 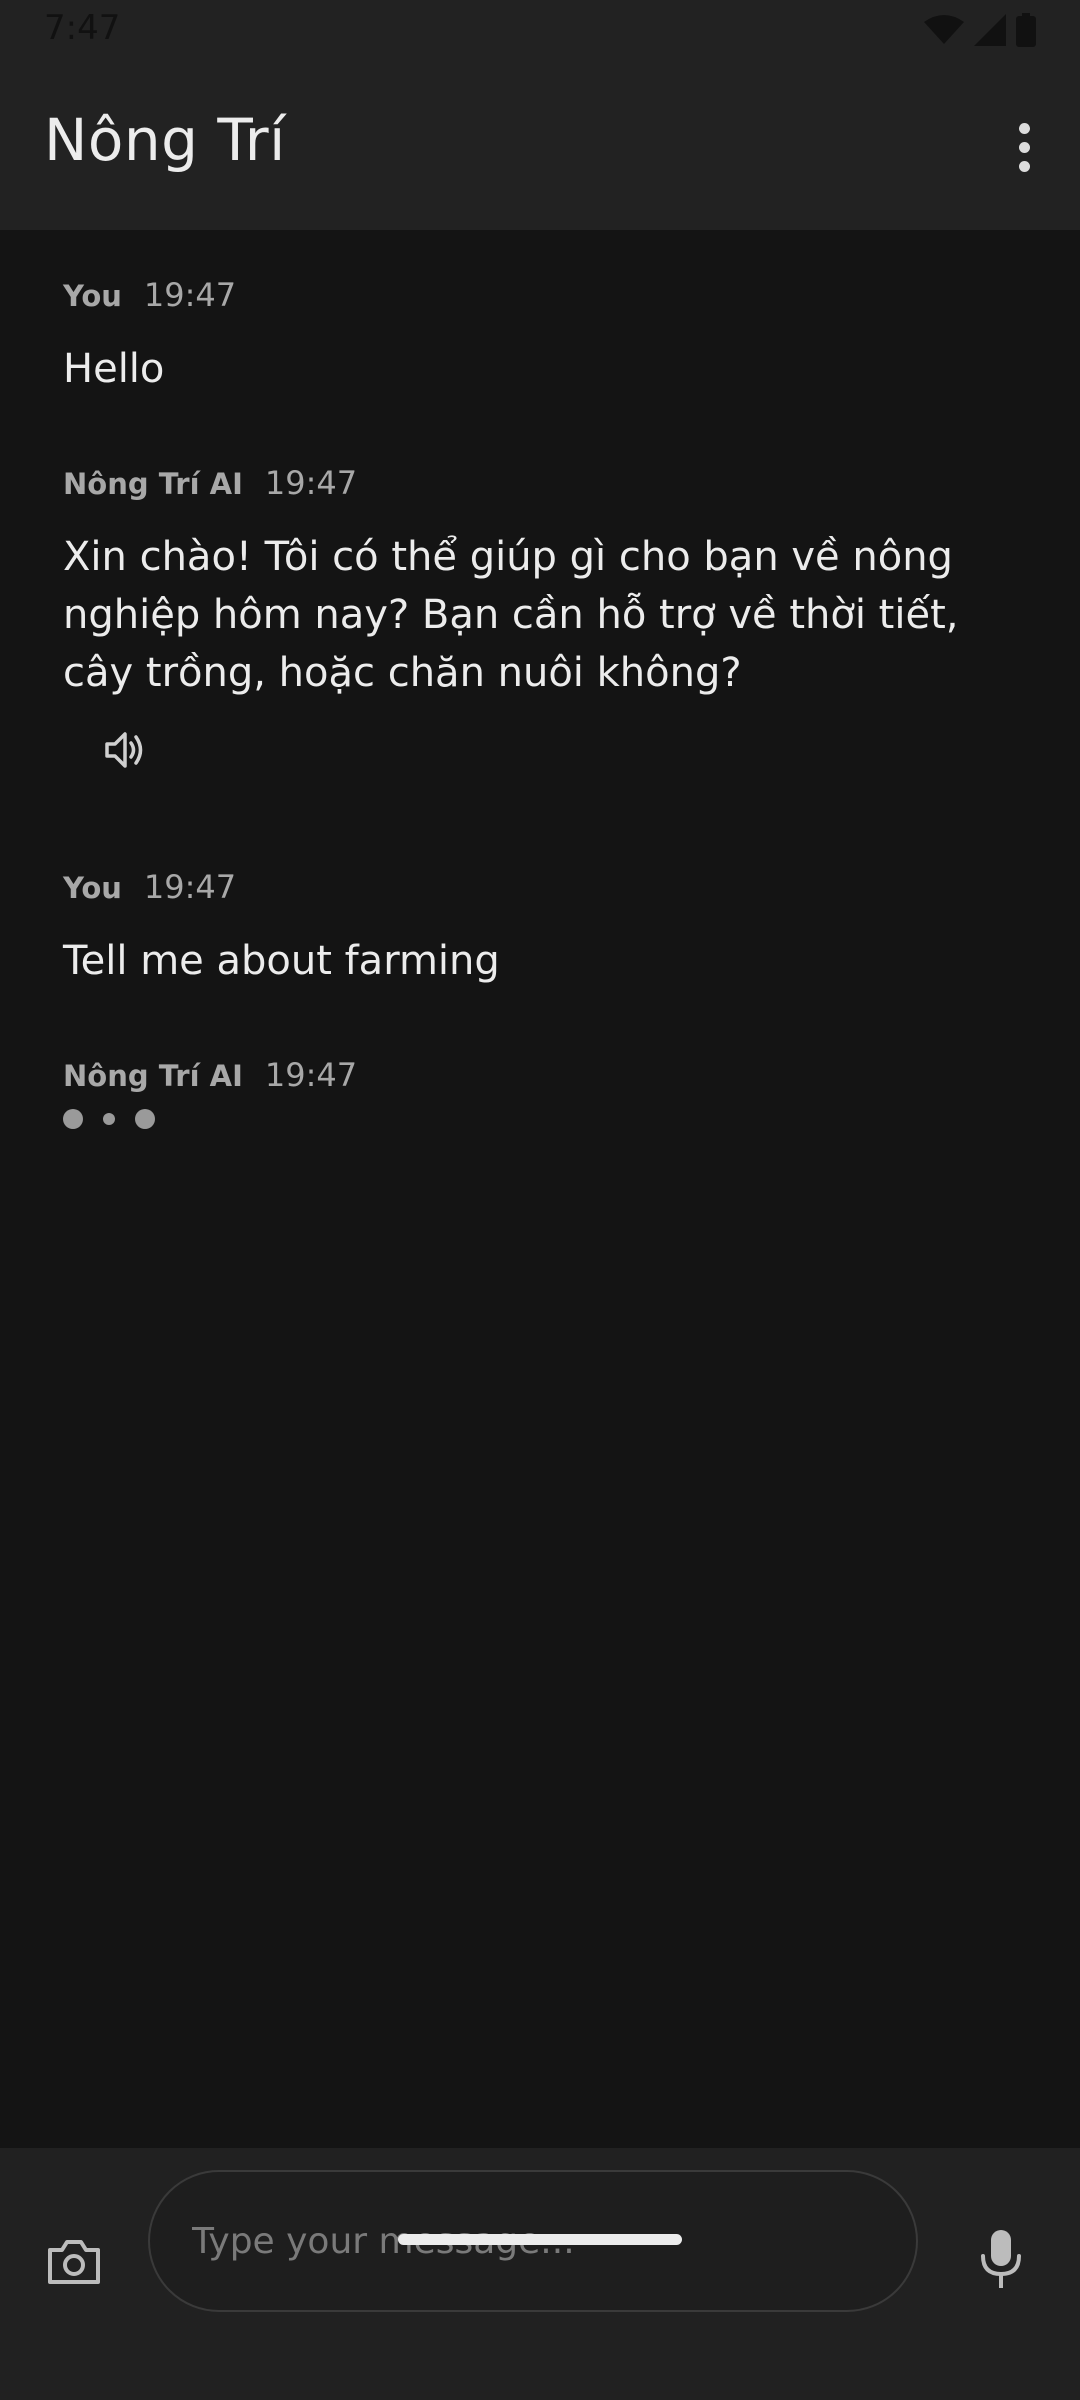 What do you see at coordinates (540, 31) in the screenshot?
I see `status-bar: 7:47` at bounding box center [540, 31].